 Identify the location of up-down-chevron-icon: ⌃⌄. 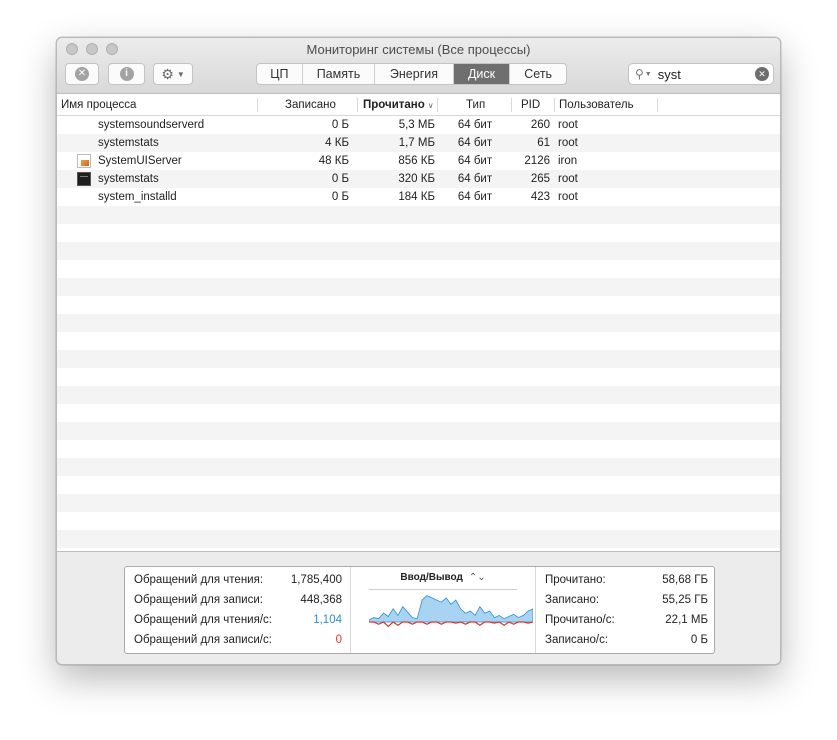
(477, 577).